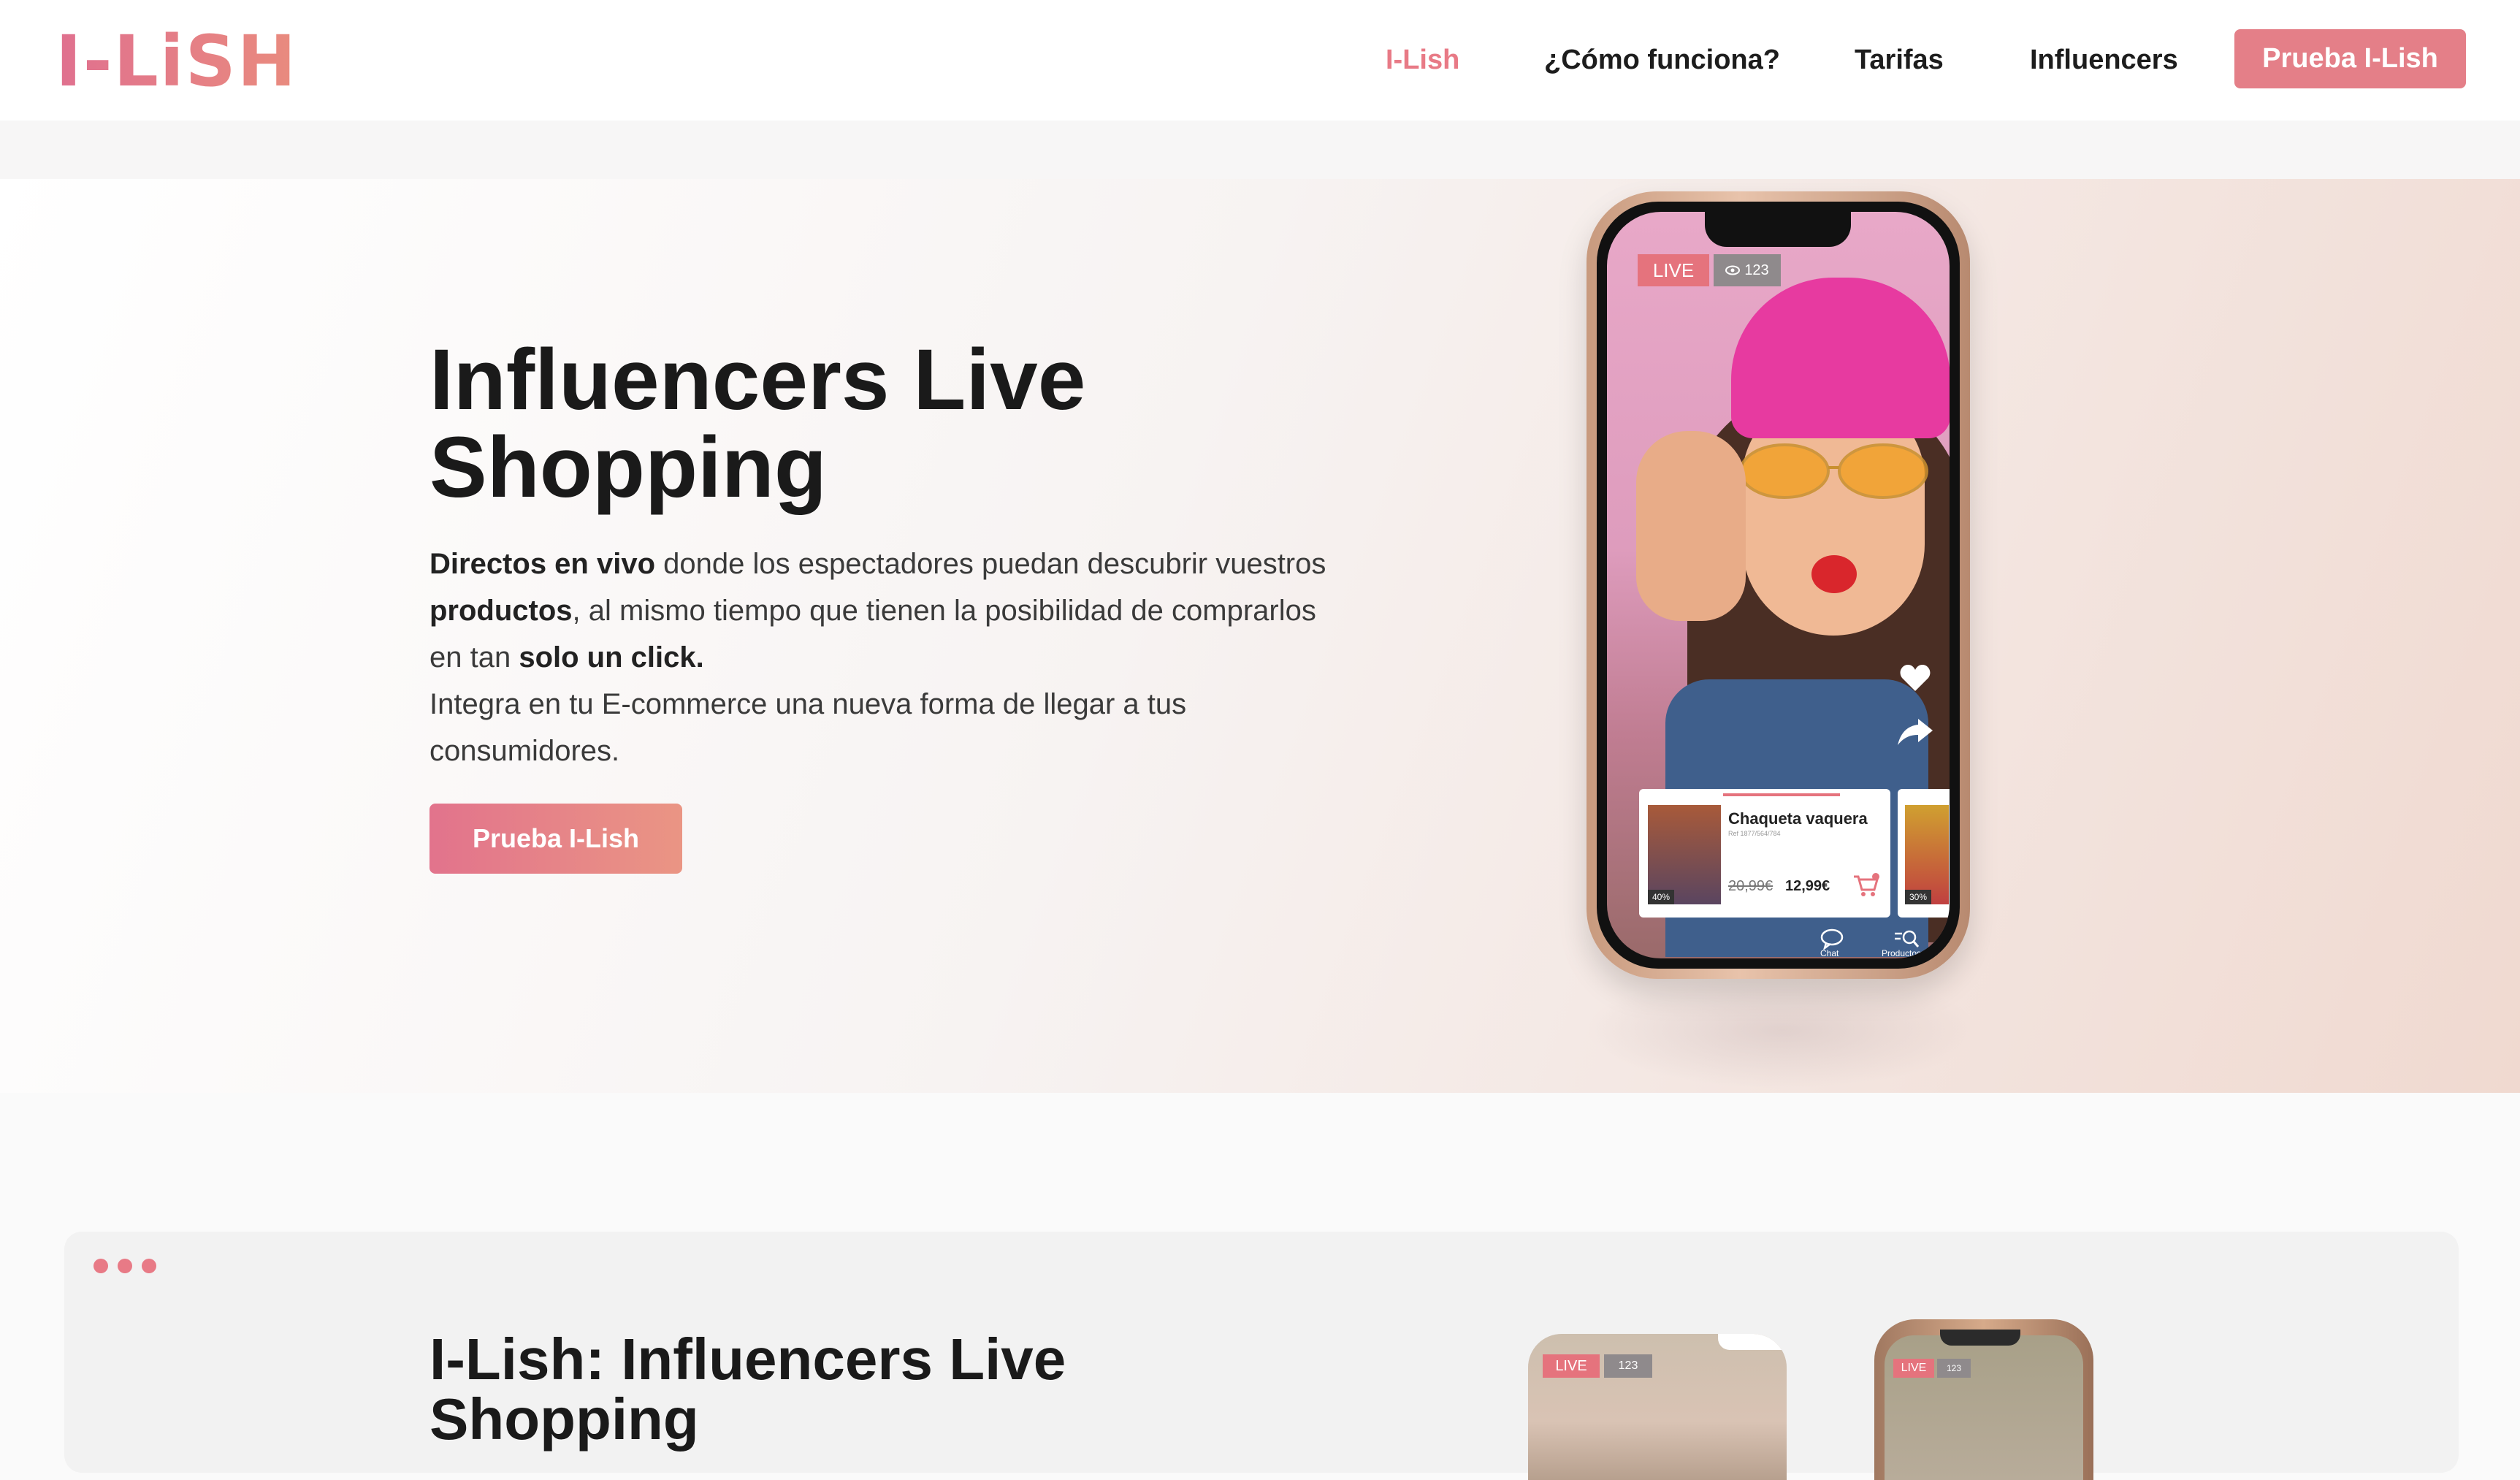 The height and width of the screenshot is (1480, 2520). What do you see at coordinates (1673, 270) in the screenshot?
I see `live-badge: LIVE` at bounding box center [1673, 270].